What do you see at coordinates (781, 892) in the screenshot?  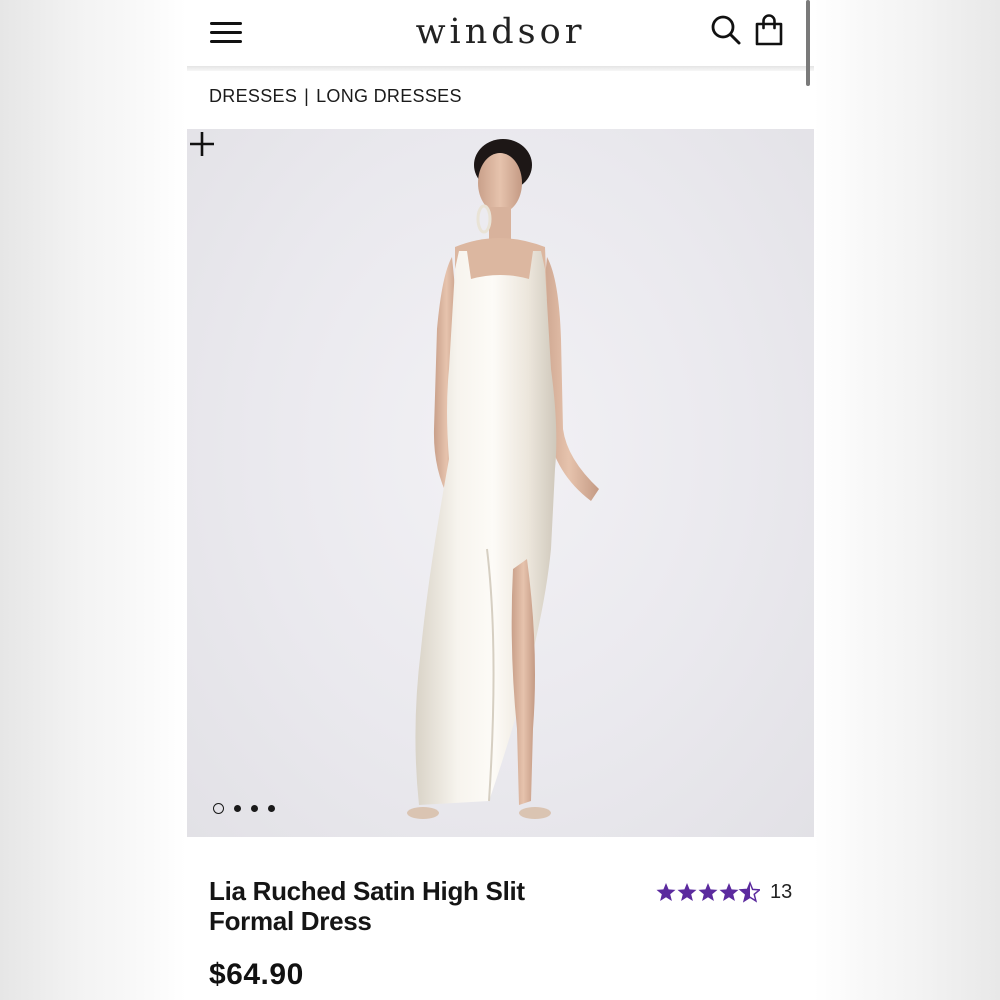 I see `review-count: 13` at bounding box center [781, 892].